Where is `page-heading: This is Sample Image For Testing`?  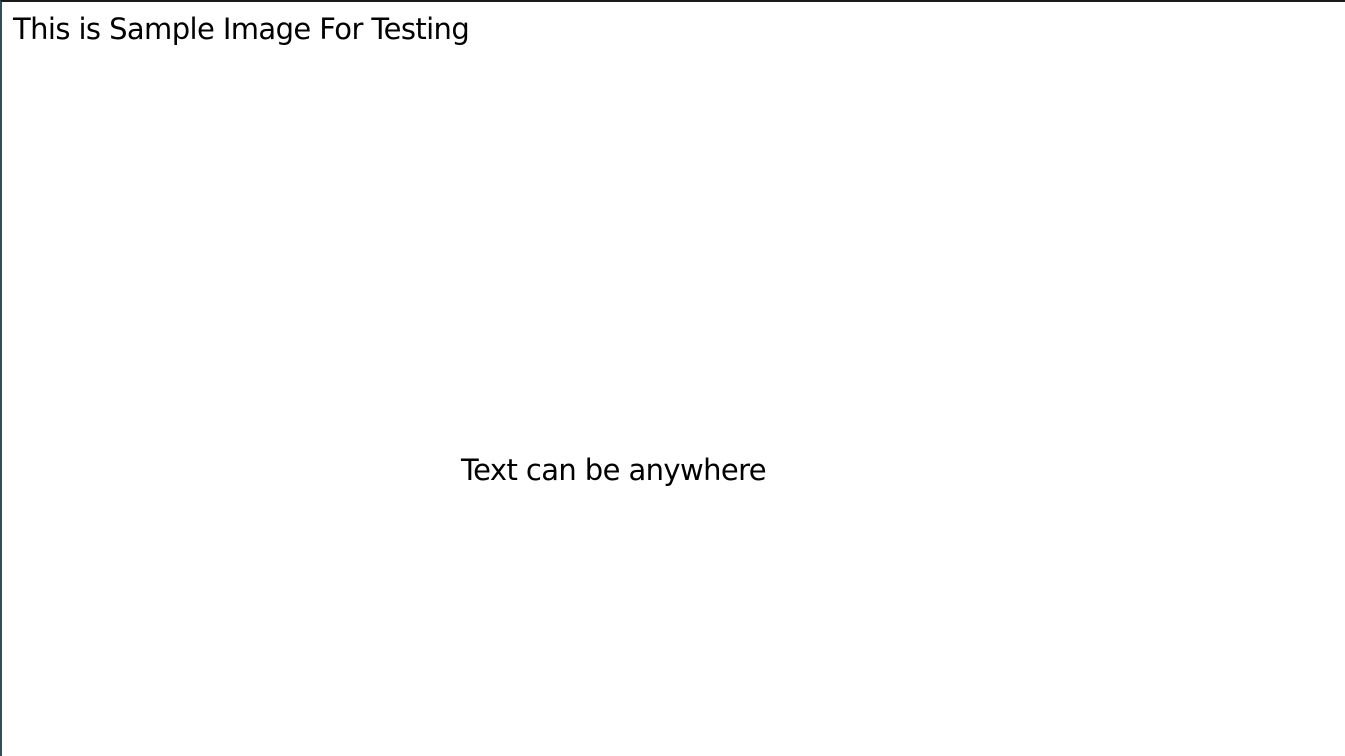 page-heading: This is Sample Image For Testing is located at coordinates (241, 29).